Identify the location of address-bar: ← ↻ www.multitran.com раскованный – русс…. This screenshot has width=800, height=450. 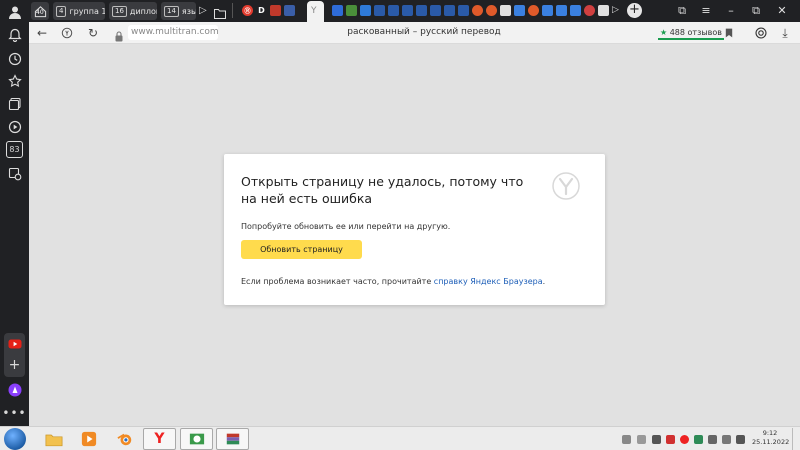
(414, 33).